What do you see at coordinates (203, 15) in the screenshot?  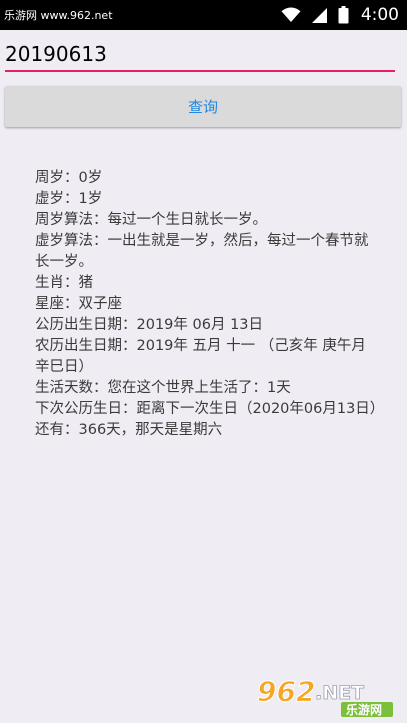 I see `status-bar: 乐游网 www.962.net 4:00` at bounding box center [203, 15].